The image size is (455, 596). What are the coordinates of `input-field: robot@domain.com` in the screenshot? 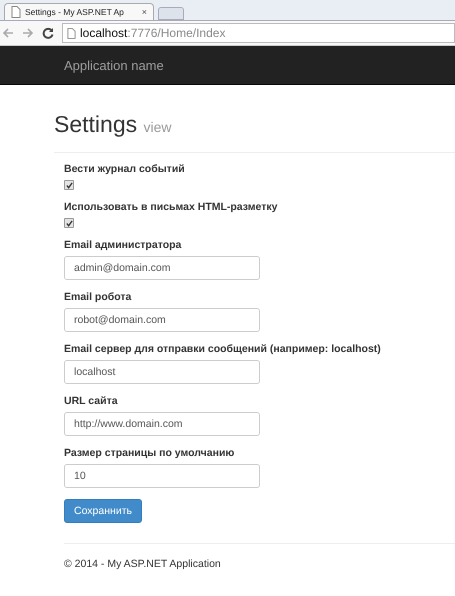 It's located at (162, 320).